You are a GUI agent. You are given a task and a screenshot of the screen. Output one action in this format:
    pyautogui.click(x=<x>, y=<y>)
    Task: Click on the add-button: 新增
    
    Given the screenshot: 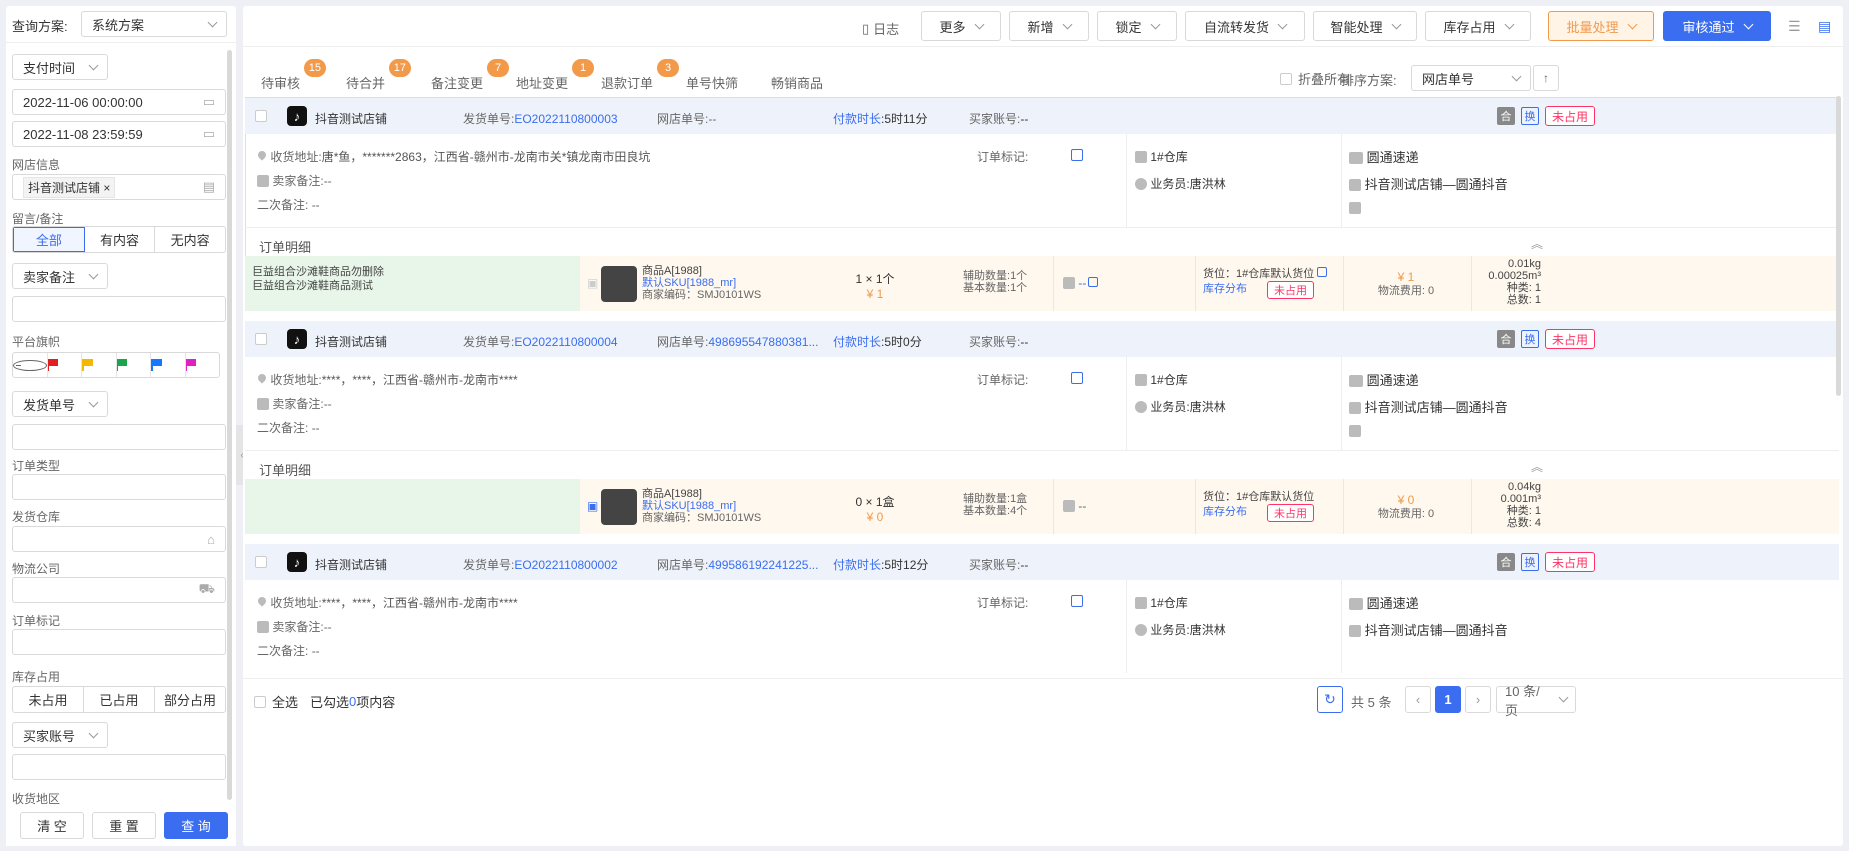 What is the action you would take?
    pyautogui.click(x=1049, y=26)
    